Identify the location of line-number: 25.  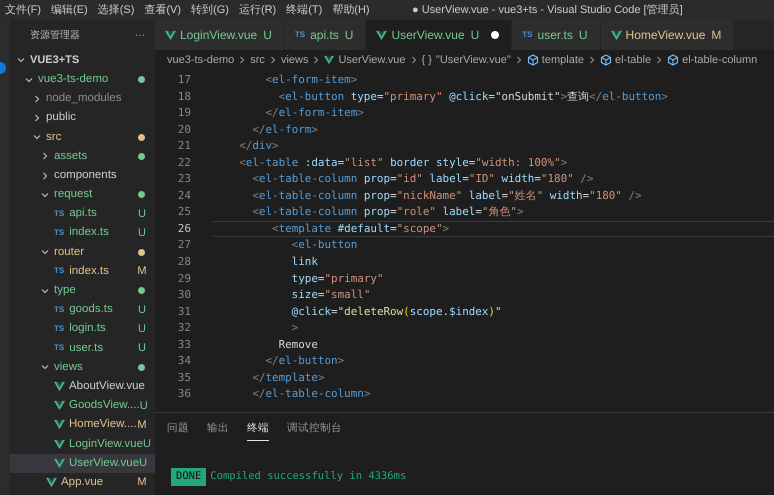
(183, 212).